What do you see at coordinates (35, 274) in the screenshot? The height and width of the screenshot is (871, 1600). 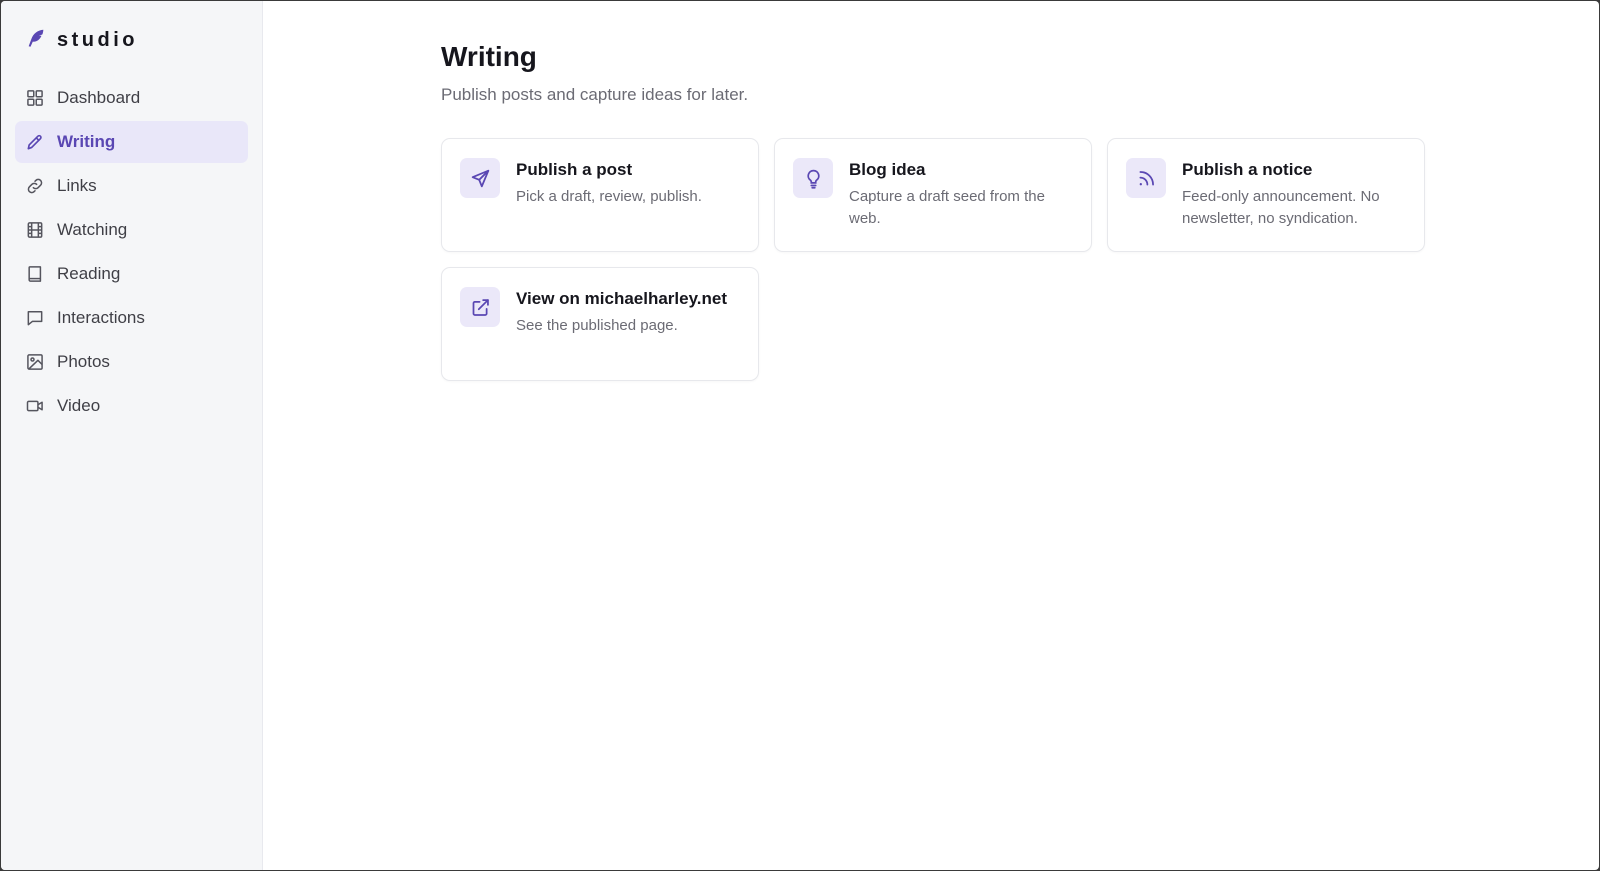 I see `book-icon` at bounding box center [35, 274].